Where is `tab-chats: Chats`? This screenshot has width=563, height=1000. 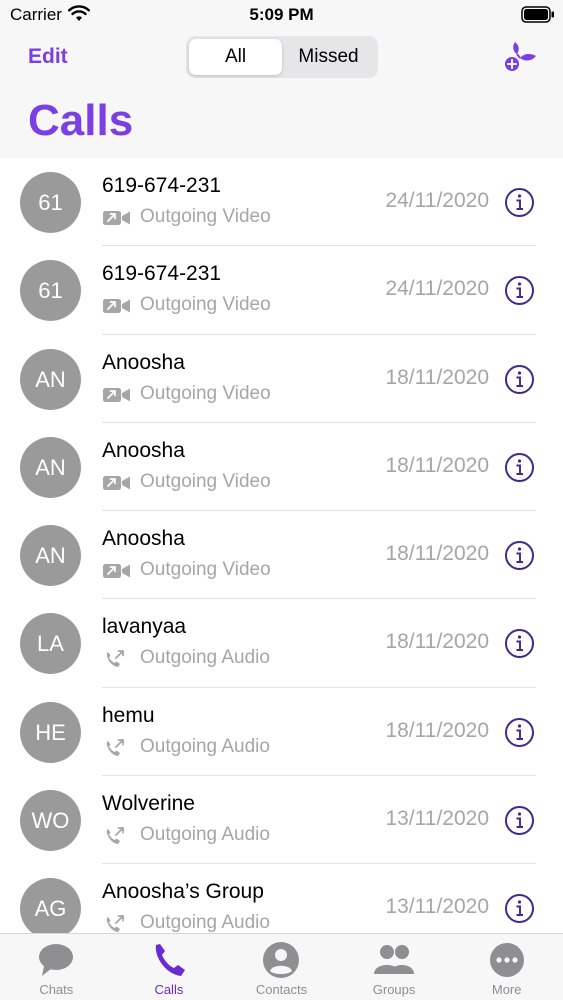
tab-chats: Chats is located at coordinates (56, 967).